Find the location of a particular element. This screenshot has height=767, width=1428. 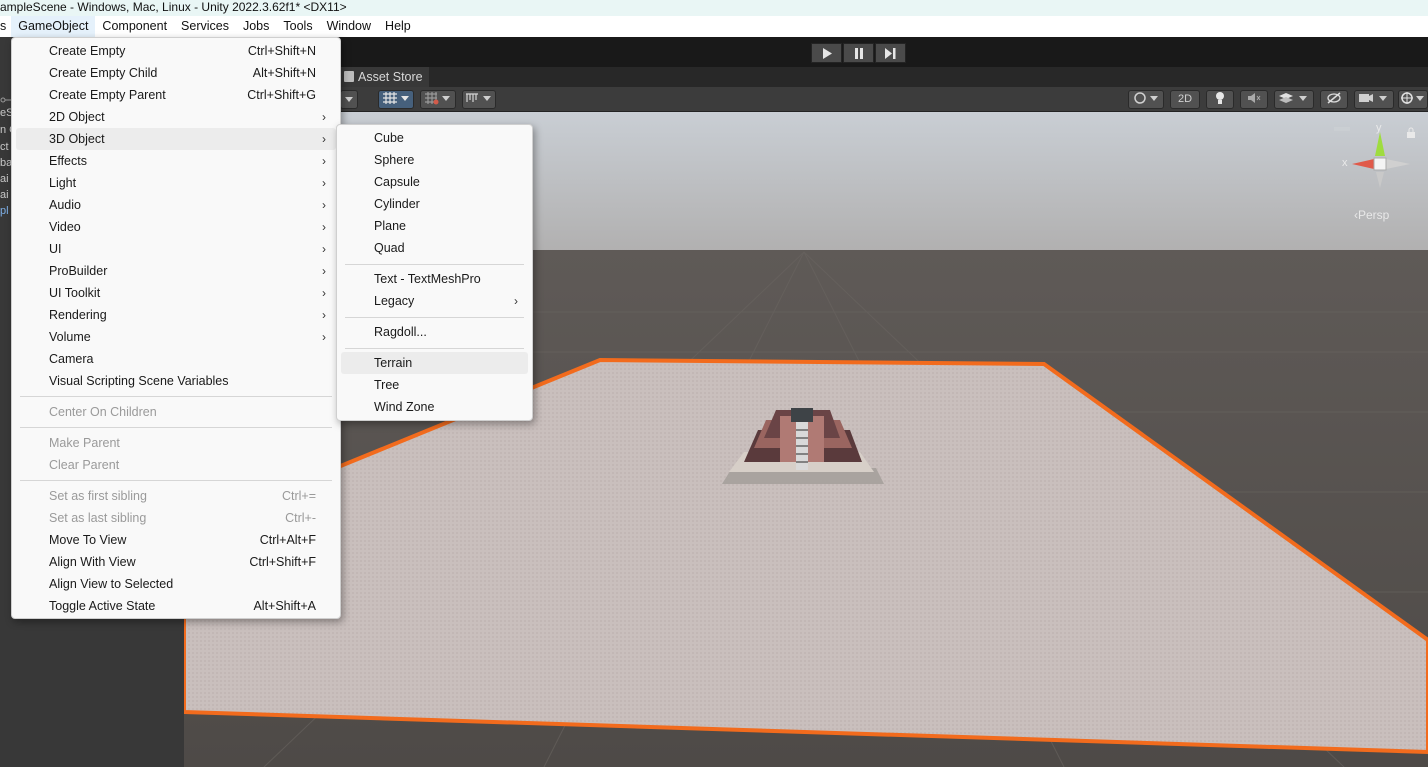

menu-item-wind-zone: Wind Zone is located at coordinates (434, 407).